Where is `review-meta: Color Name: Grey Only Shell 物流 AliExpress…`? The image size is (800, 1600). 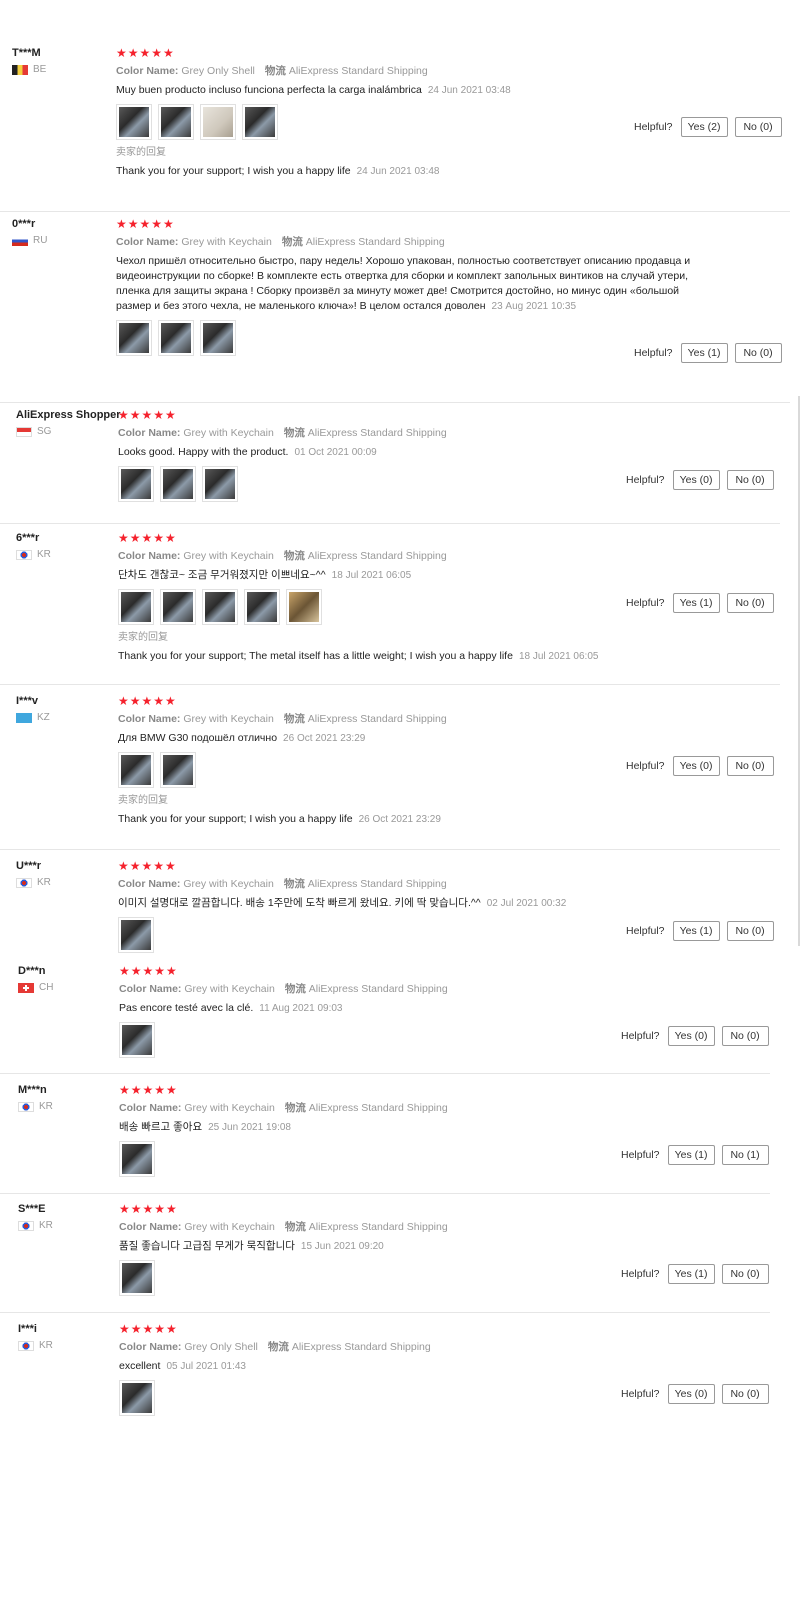
review-meta: Color Name: Grey Only Shell 物流 AliExpress… is located at coordinates (389, 1347).